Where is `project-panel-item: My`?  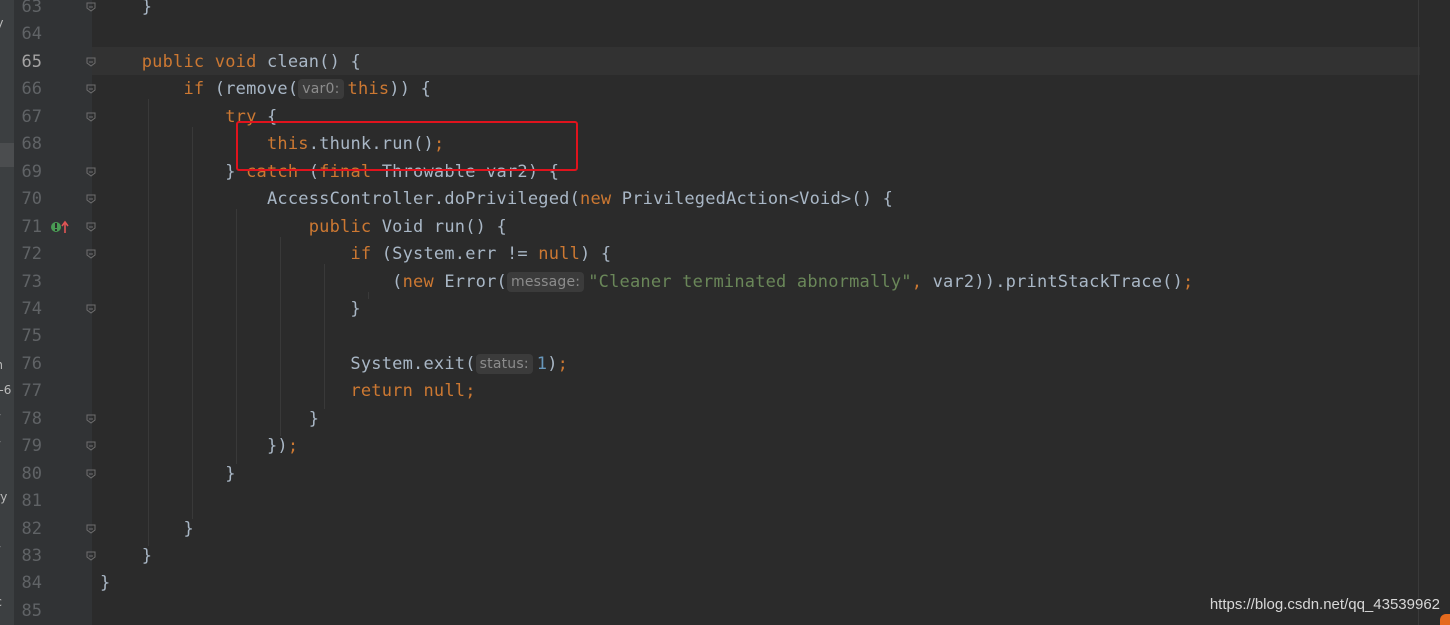
project-panel-item: My is located at coordinates (7, 23).